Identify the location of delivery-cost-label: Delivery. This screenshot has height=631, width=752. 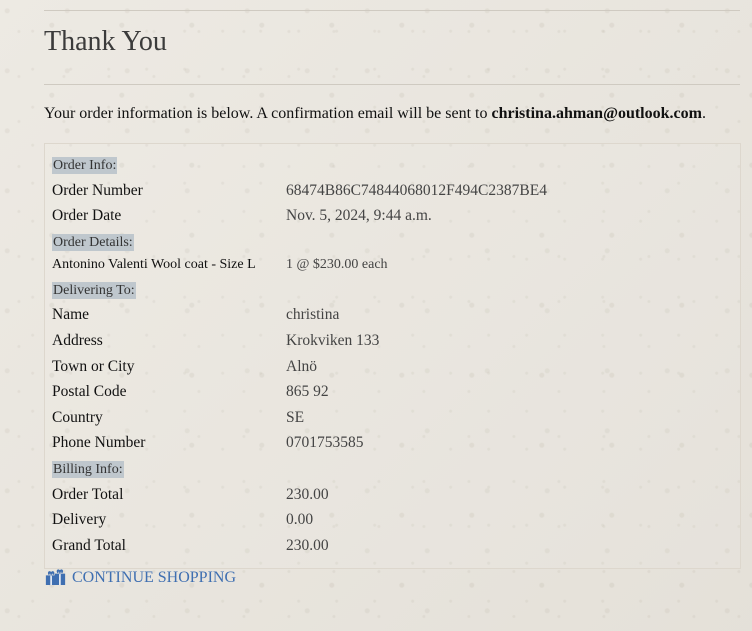
(79, 519).